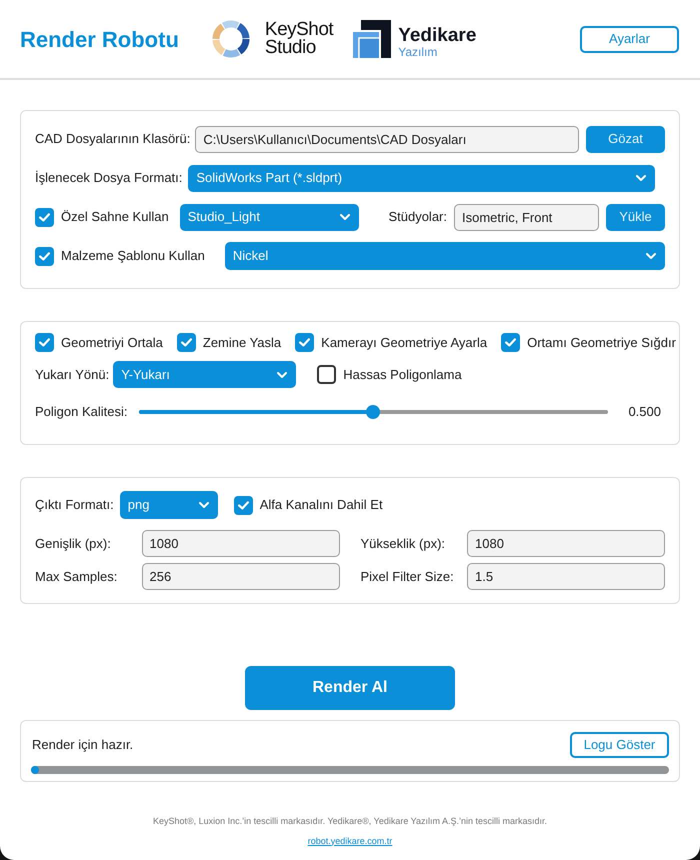 The height and width of the screenshot is (860, 700). What do you see at coordinates (73, 543) in the screenshot?
I see `field-label: Genişlik (px):` at bounding box center [73, 543].